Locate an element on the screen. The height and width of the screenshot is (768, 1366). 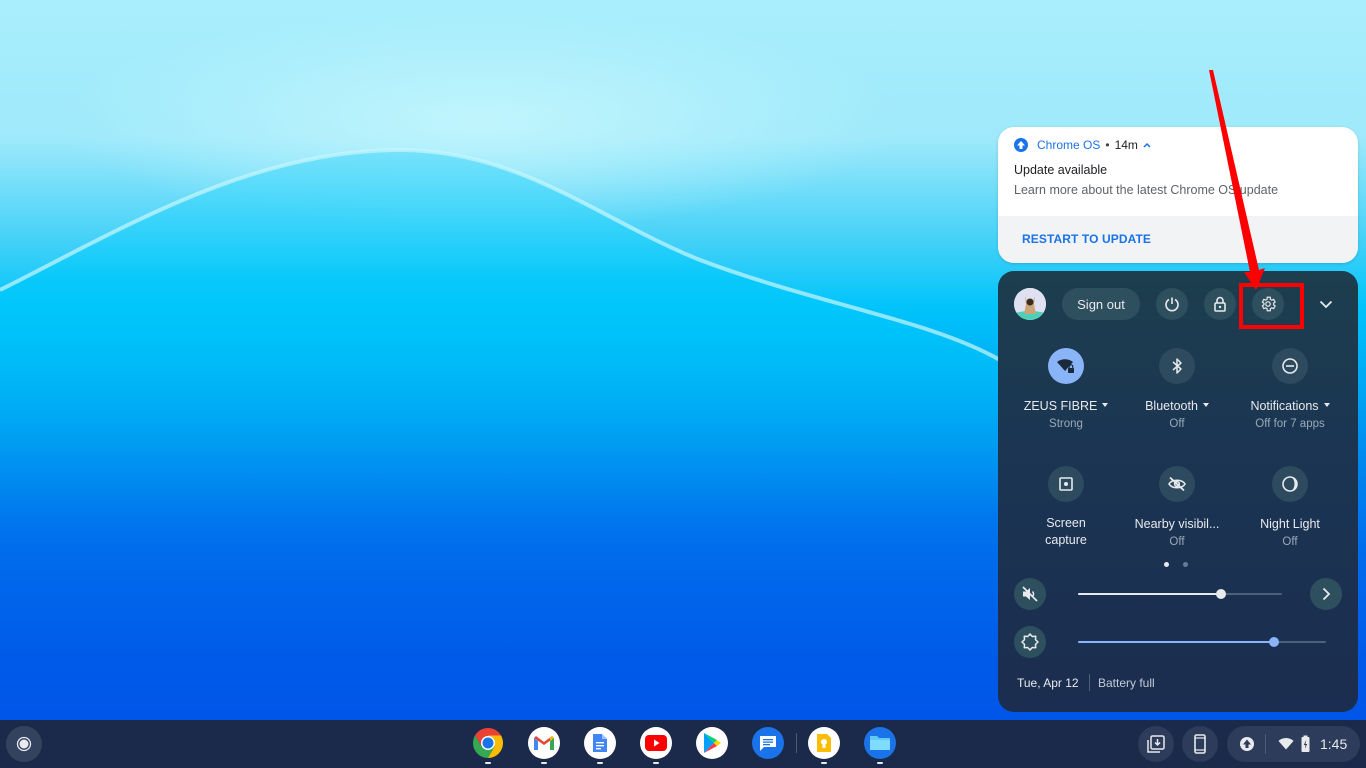
wifi-toggle is located at coordinates (1066, 366).